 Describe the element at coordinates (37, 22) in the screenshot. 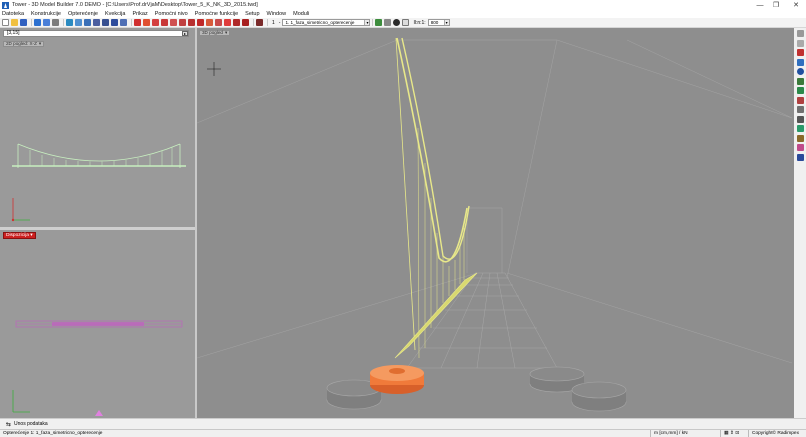

I see `print-icon` at that location.